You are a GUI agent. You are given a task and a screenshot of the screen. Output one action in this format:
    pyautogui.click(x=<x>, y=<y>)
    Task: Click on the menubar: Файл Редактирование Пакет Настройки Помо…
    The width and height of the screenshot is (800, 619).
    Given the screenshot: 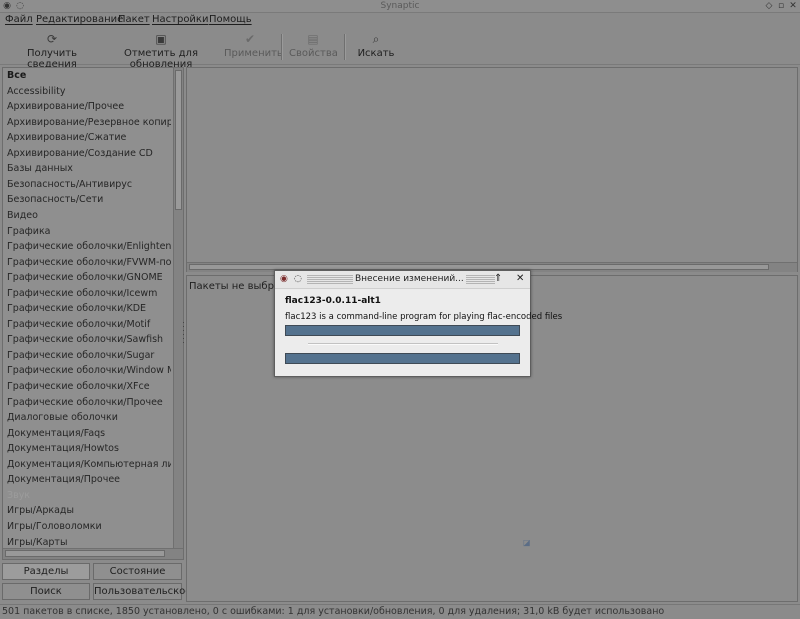 What is the action you would take?
    pyautogui.click(x=400, y=20)
    